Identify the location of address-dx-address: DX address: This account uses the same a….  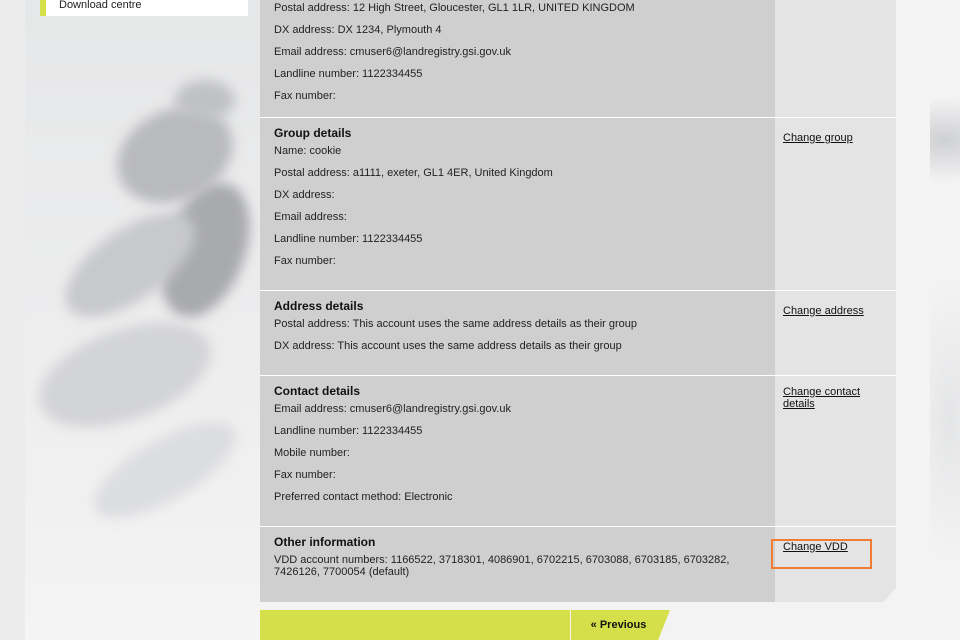
(448, 346).